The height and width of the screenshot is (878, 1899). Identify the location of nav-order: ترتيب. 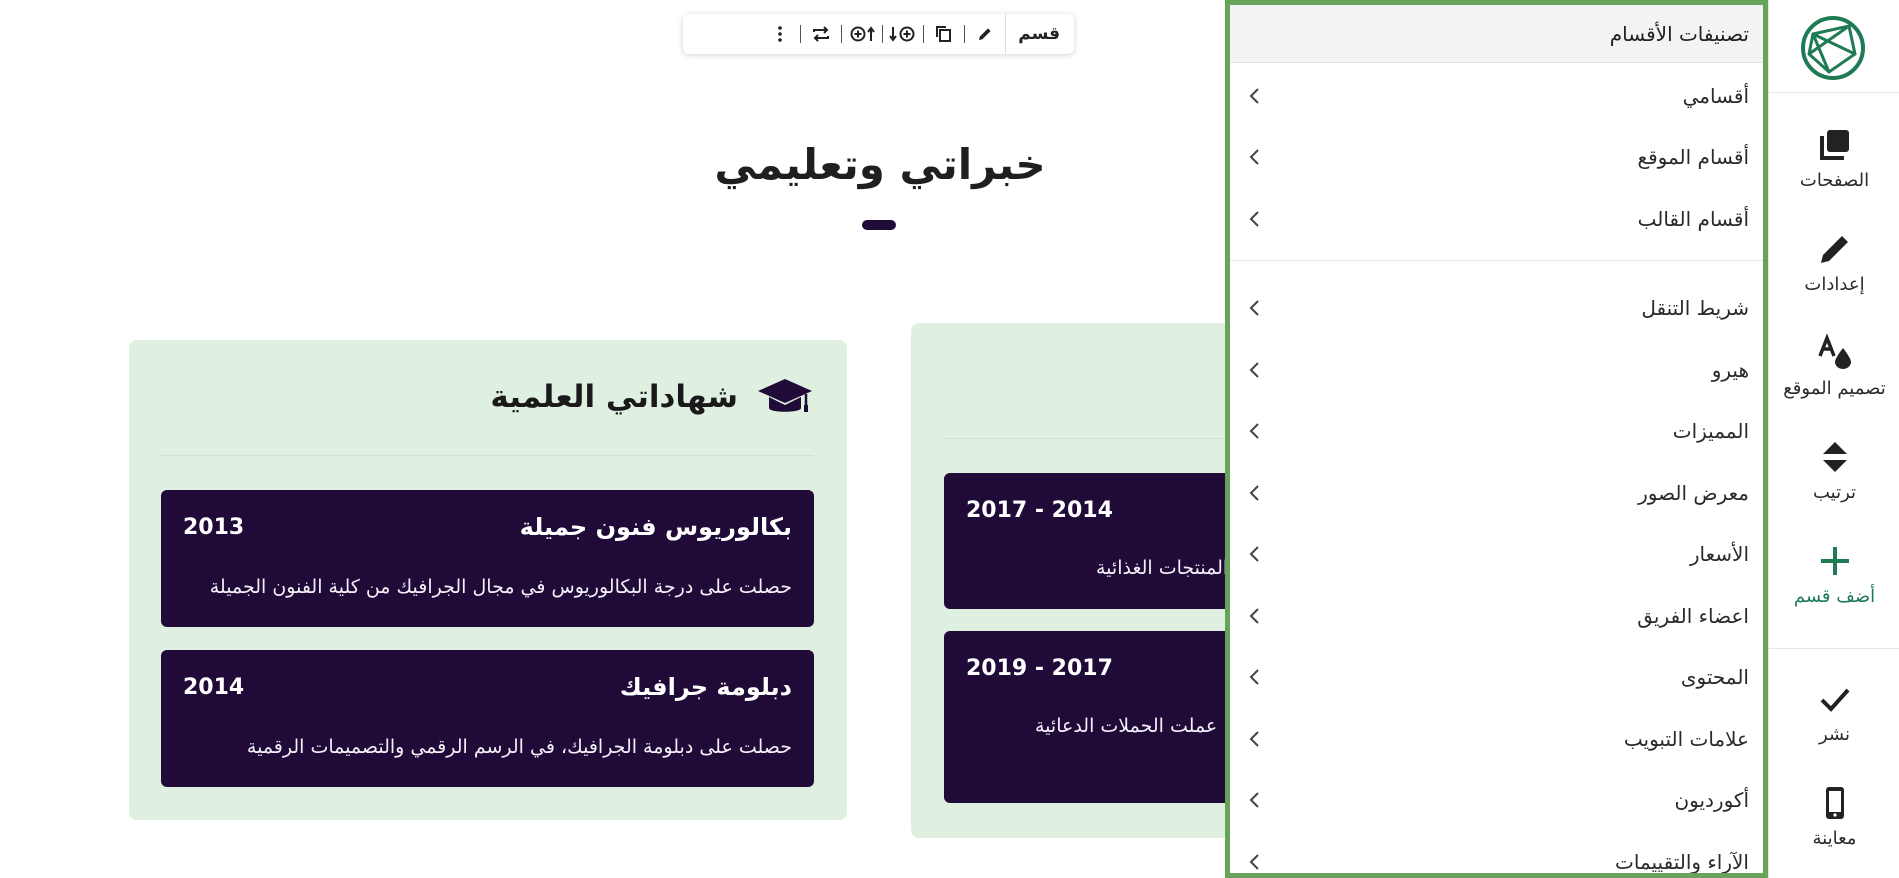
(1834, 470).